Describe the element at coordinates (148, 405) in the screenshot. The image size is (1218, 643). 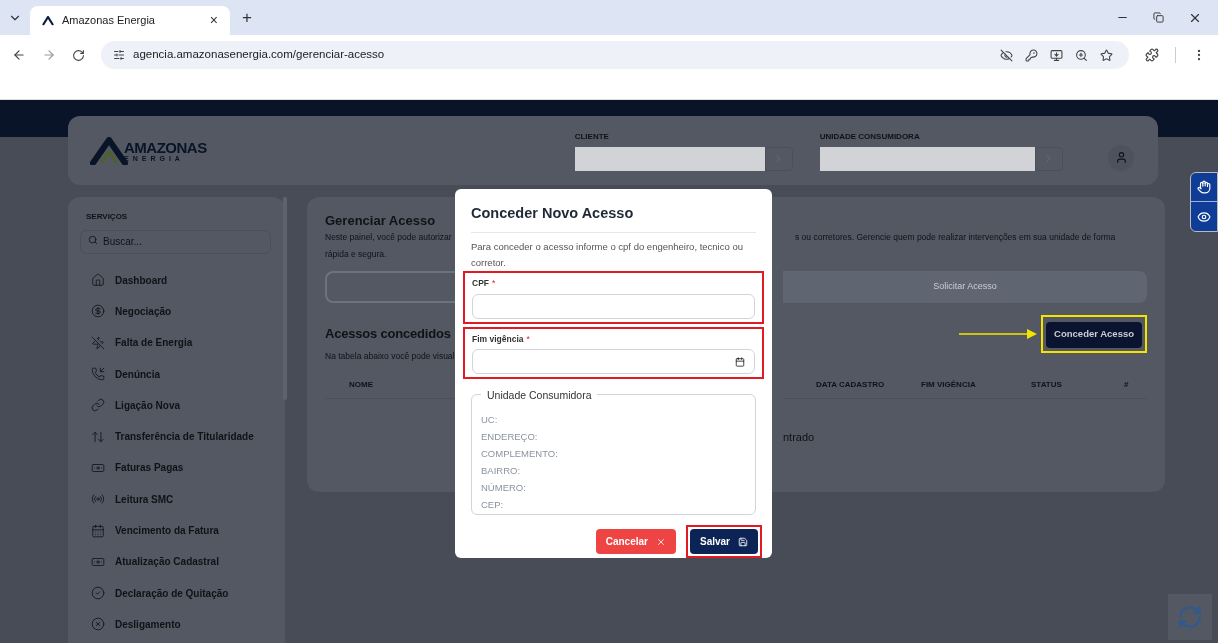
I see `sidebar-item: Ligação Nova` at that location.